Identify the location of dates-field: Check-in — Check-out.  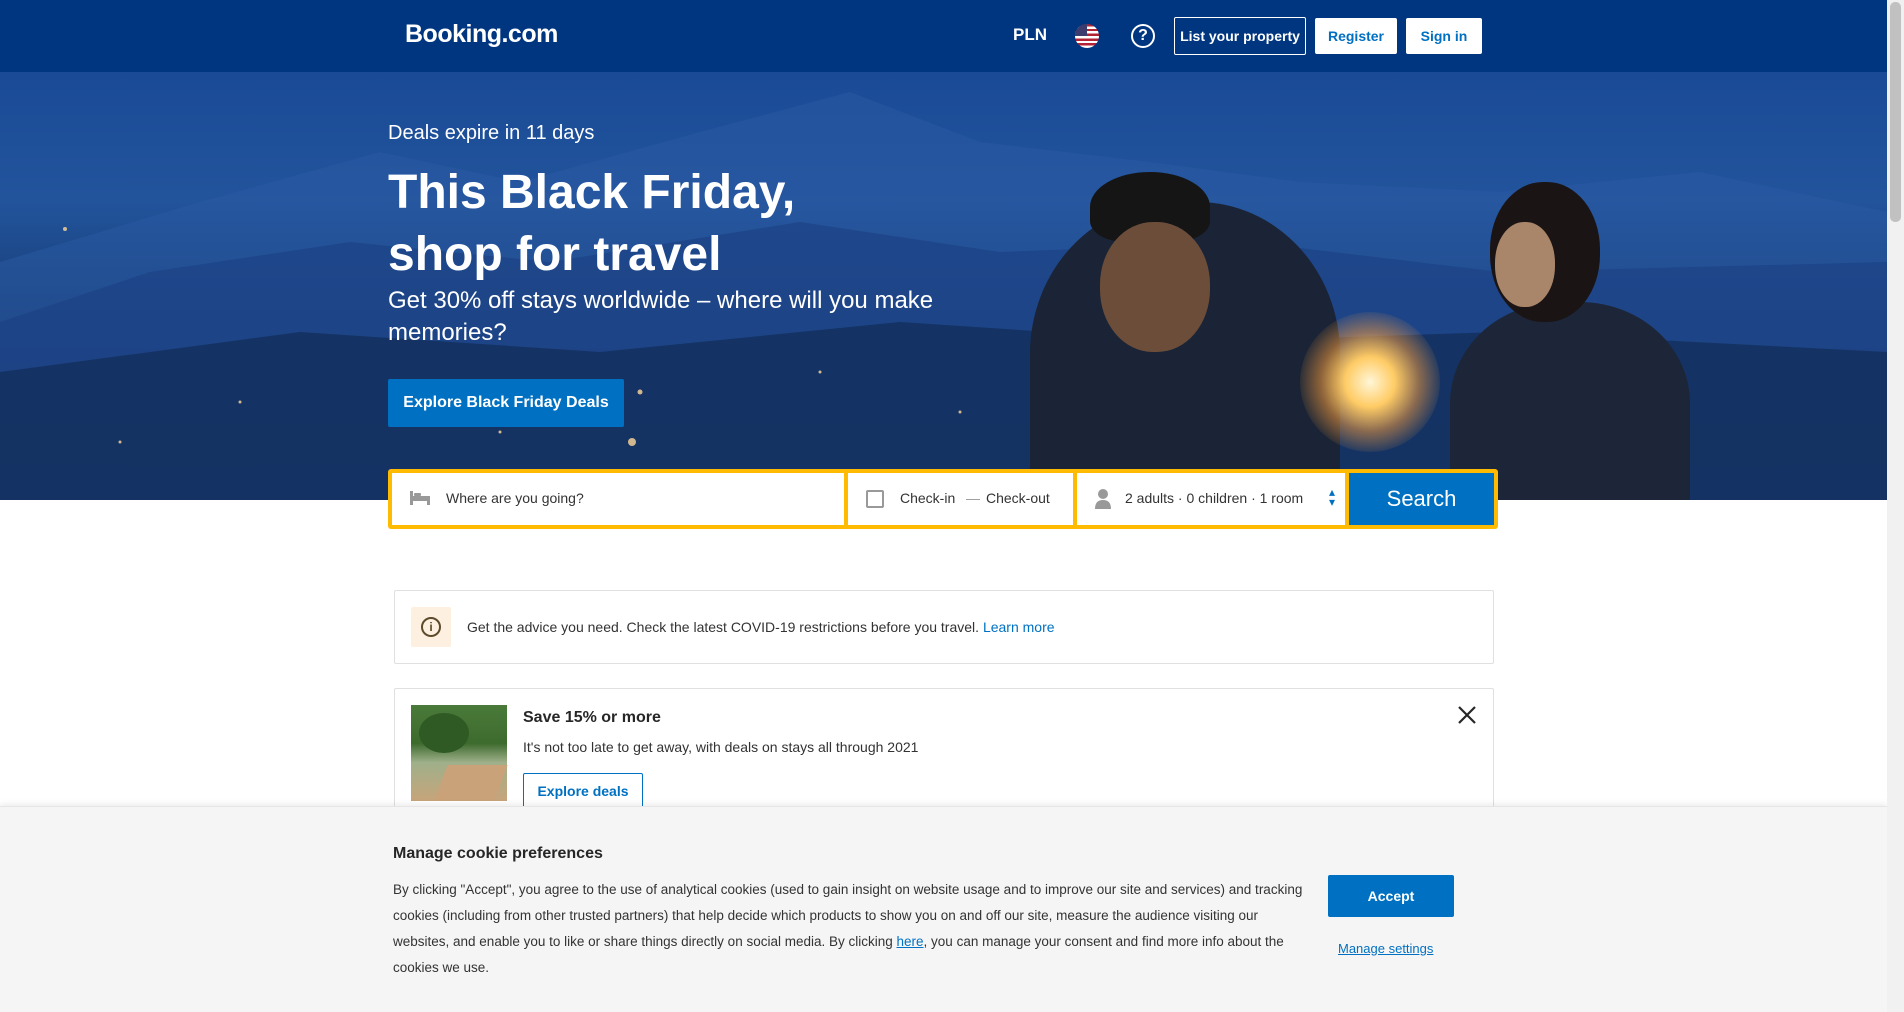
(960, 499).